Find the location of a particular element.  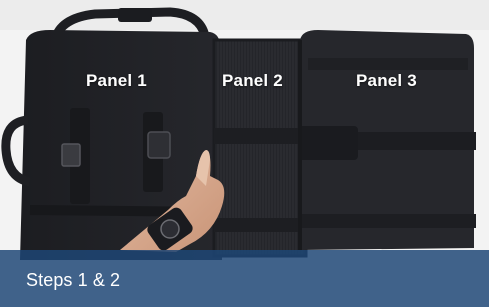

panel-2-label: Panel 2 is located at coordinates (252, 80).